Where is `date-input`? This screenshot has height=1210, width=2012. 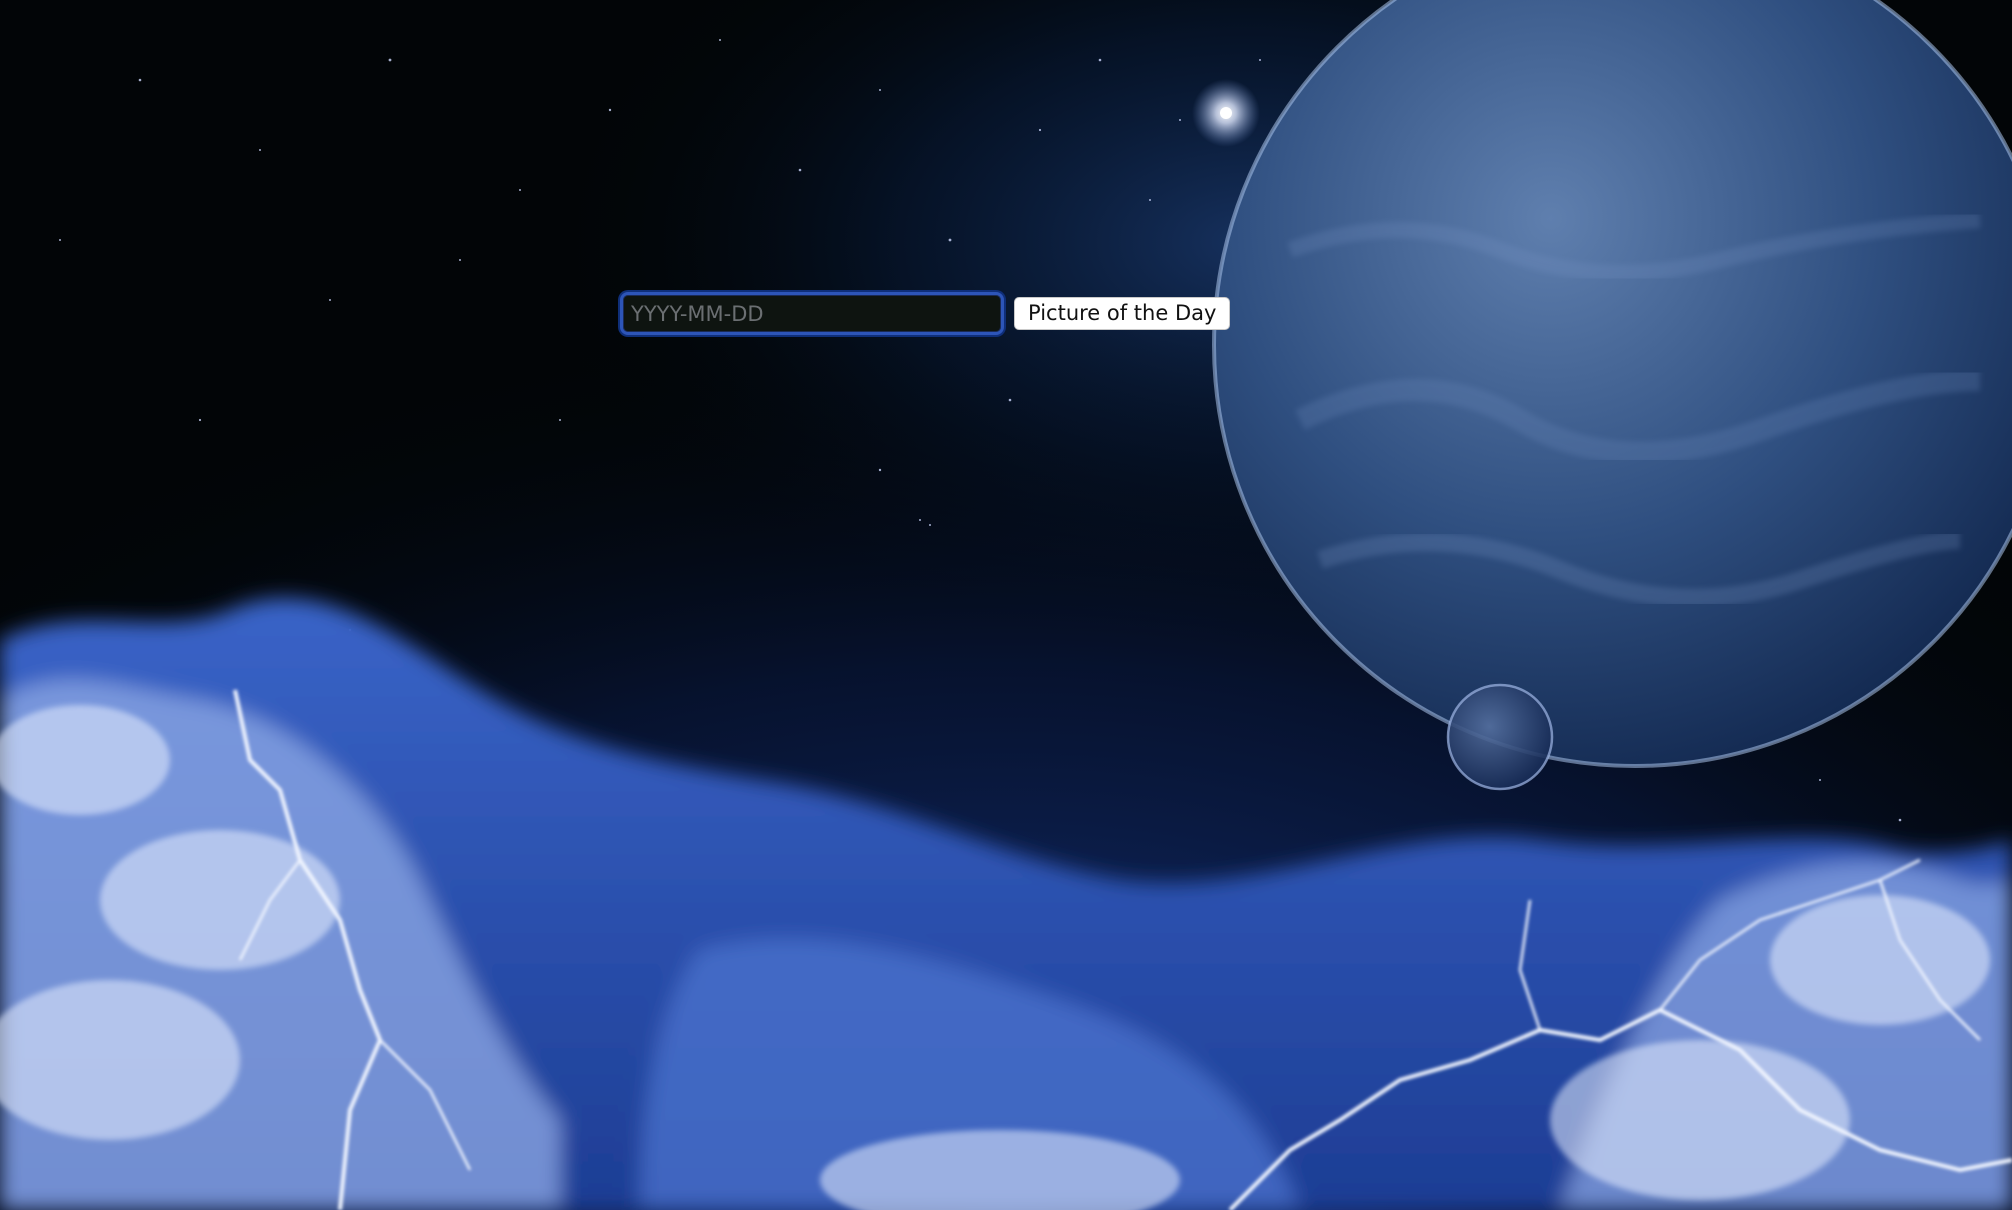
date-input is located at coordinates (812, 313).